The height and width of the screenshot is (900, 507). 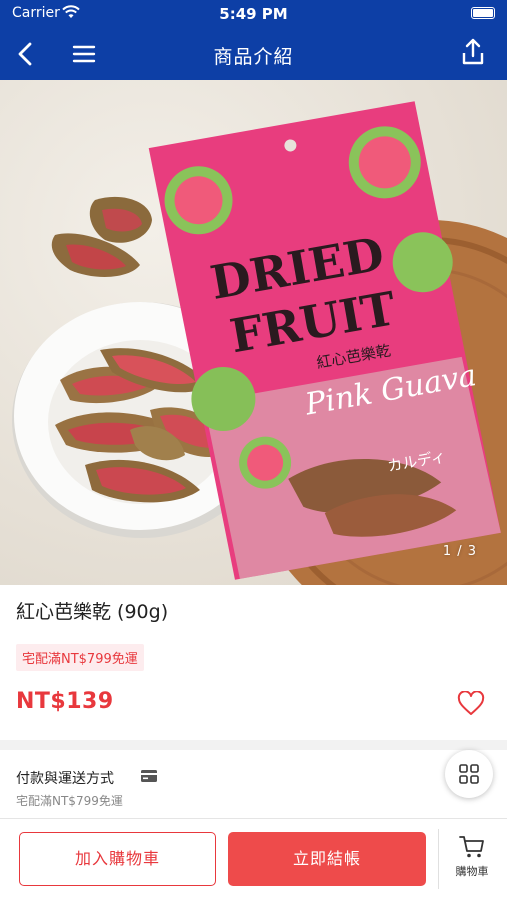 I want to click on status-time: 5:49 PM, so click(x=253, y=14).